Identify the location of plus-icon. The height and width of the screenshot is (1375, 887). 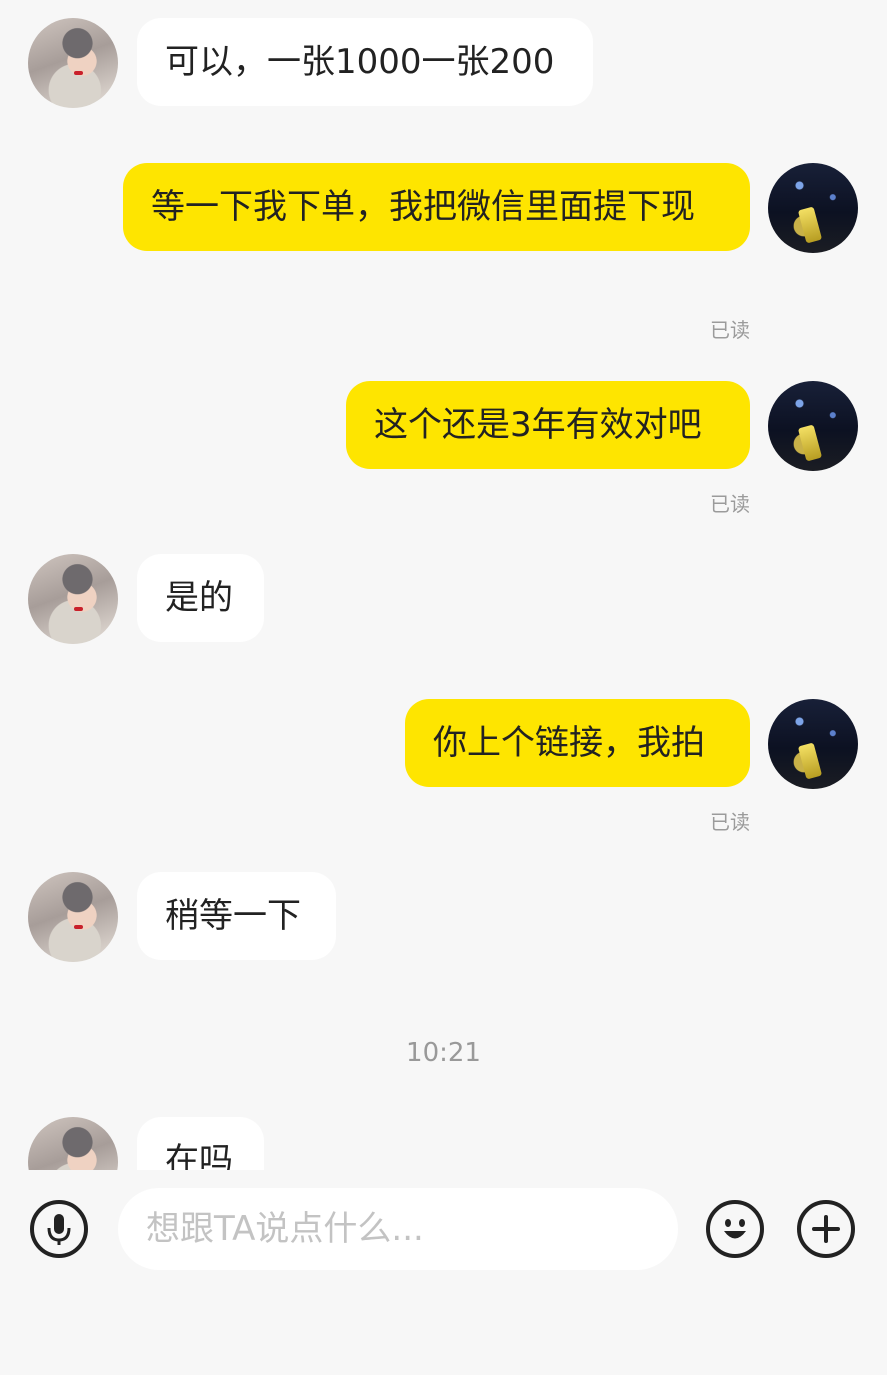
(826, 1229).